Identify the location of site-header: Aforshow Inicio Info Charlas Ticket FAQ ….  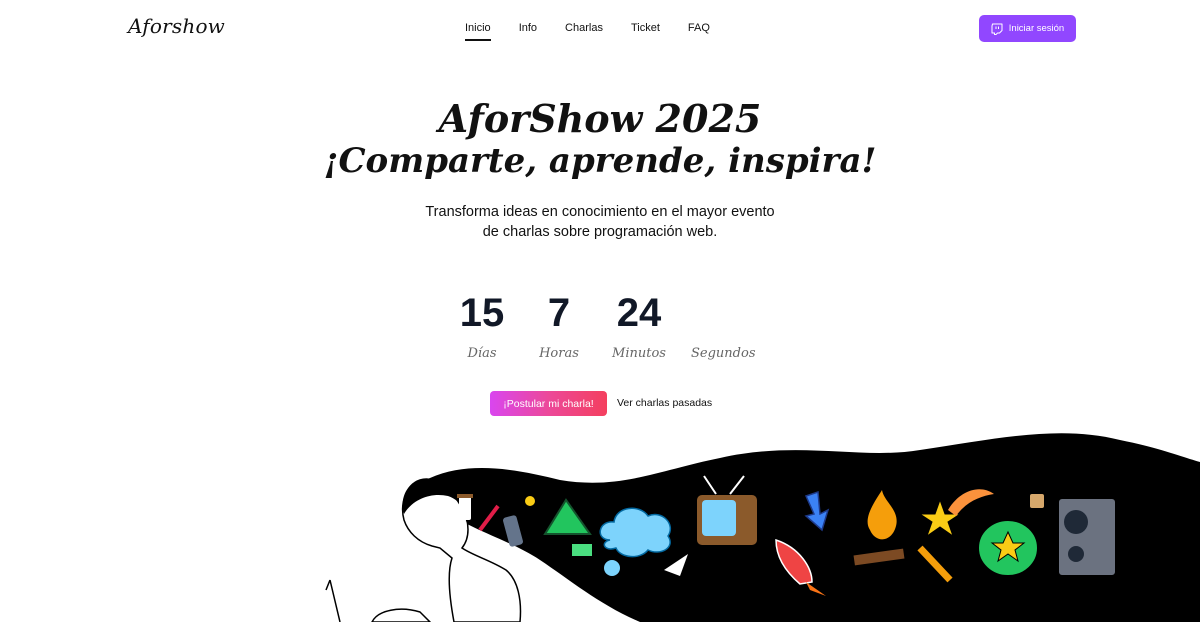
(600, 29).